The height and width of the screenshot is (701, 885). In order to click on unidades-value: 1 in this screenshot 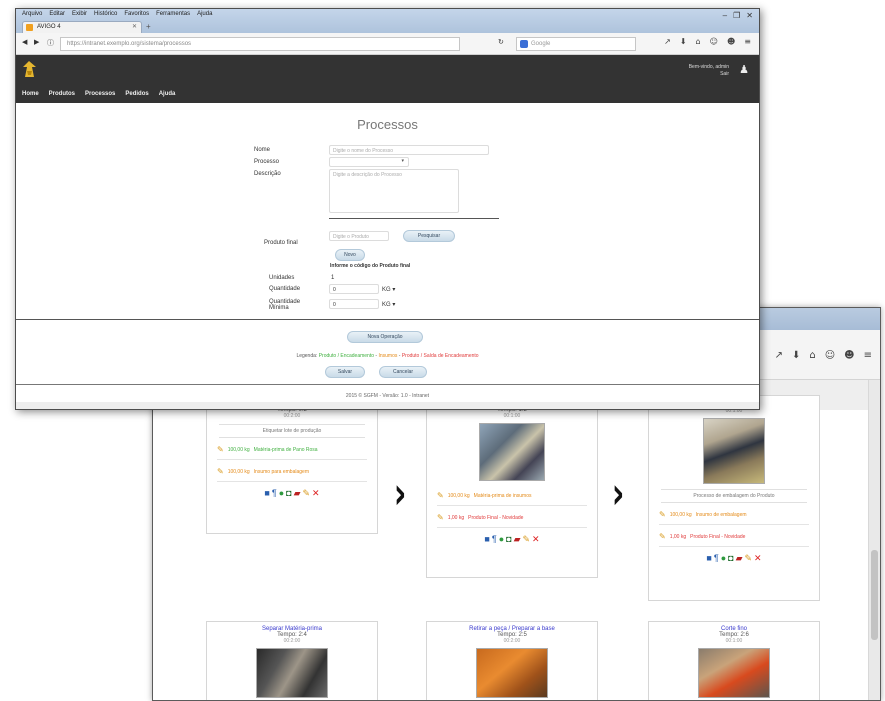, I will do `click(332, 278)`.